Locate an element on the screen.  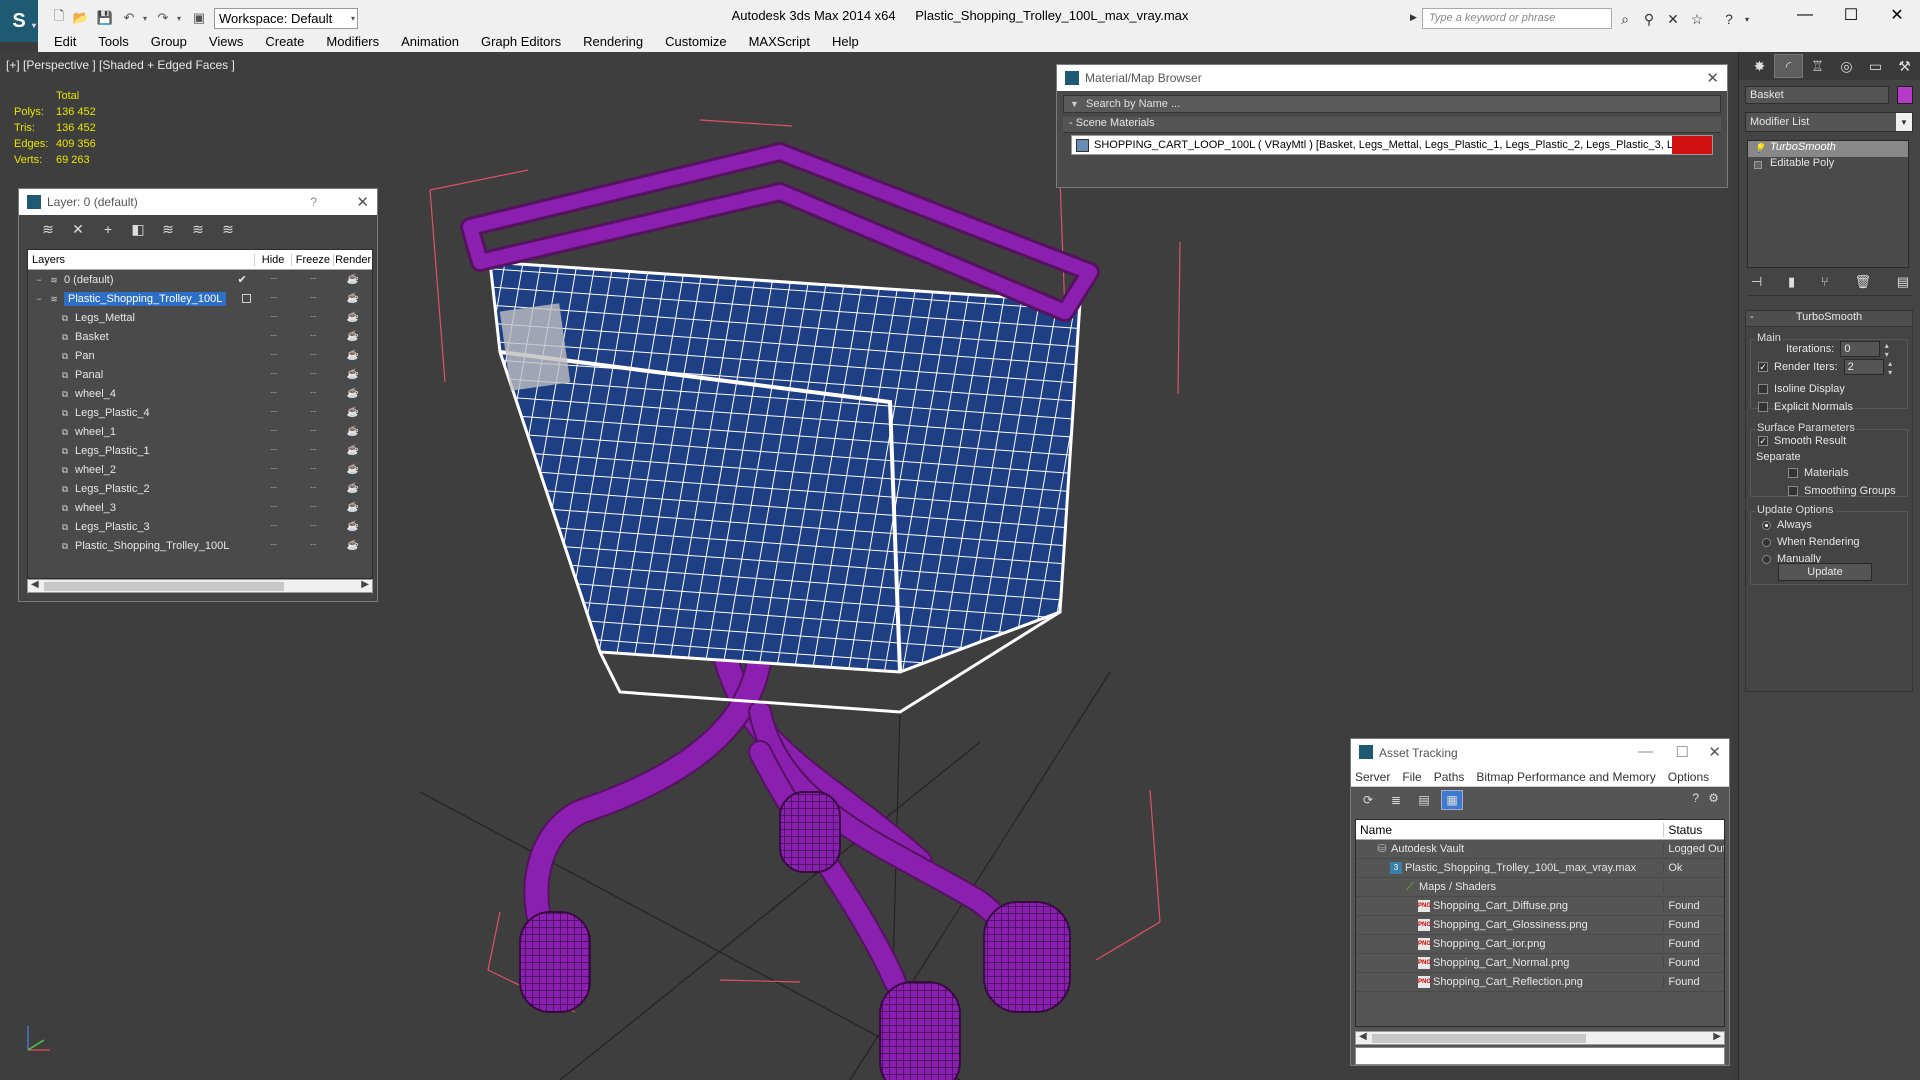
chevron-down-icon: ▼ is located at coordinates (1904, 122).